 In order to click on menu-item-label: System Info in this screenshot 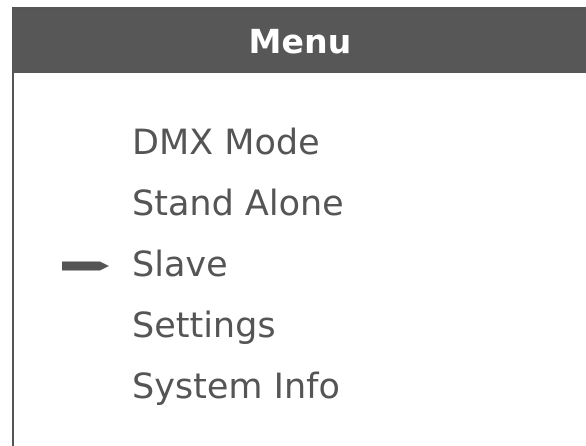, I will do `click(236, 387)`.